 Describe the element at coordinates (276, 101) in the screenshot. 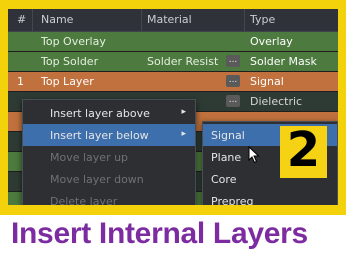

I see `row-type: Dielectric` at that location.